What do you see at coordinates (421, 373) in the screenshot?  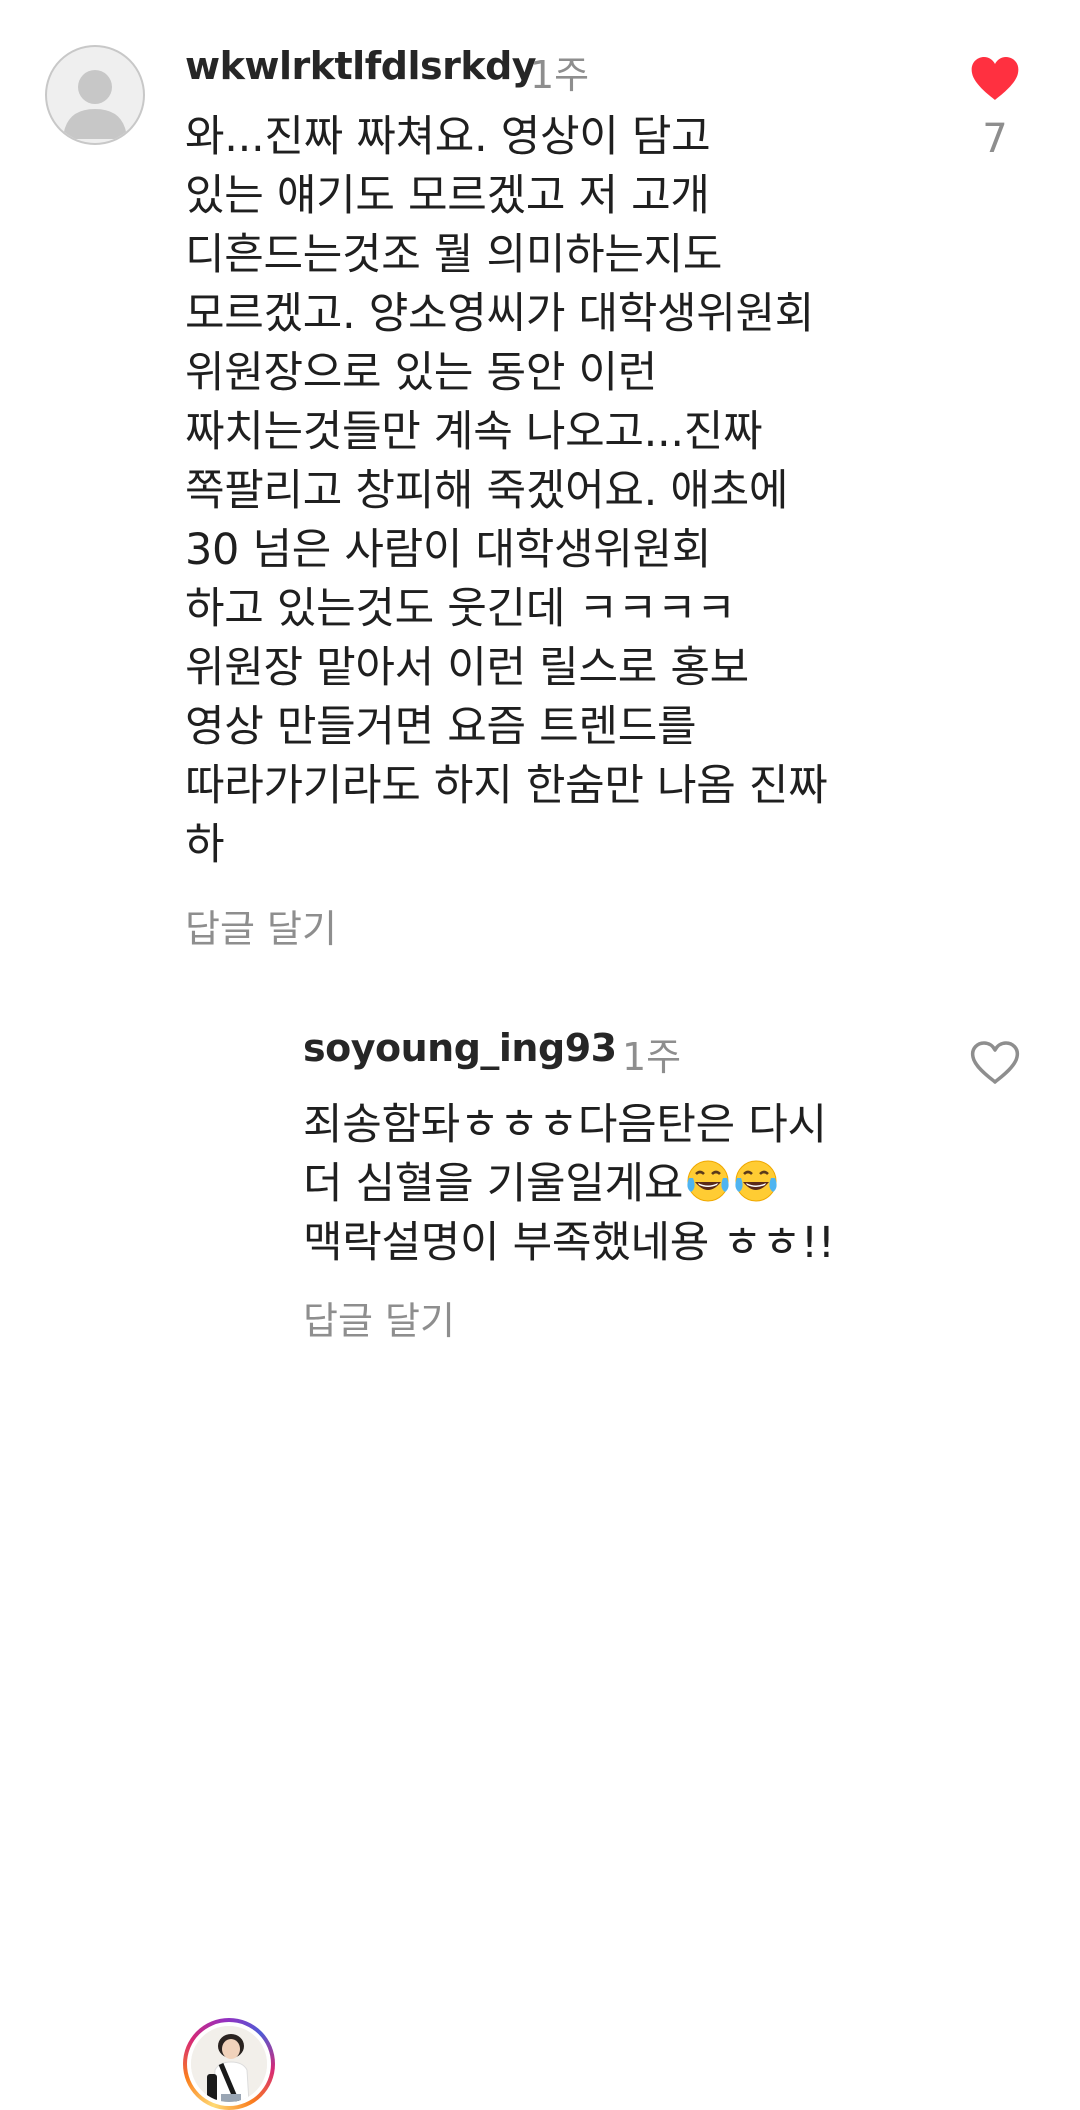 I see `comment-line: 위원장으로 있는 동안 이런` at bounding box center [421, 373].